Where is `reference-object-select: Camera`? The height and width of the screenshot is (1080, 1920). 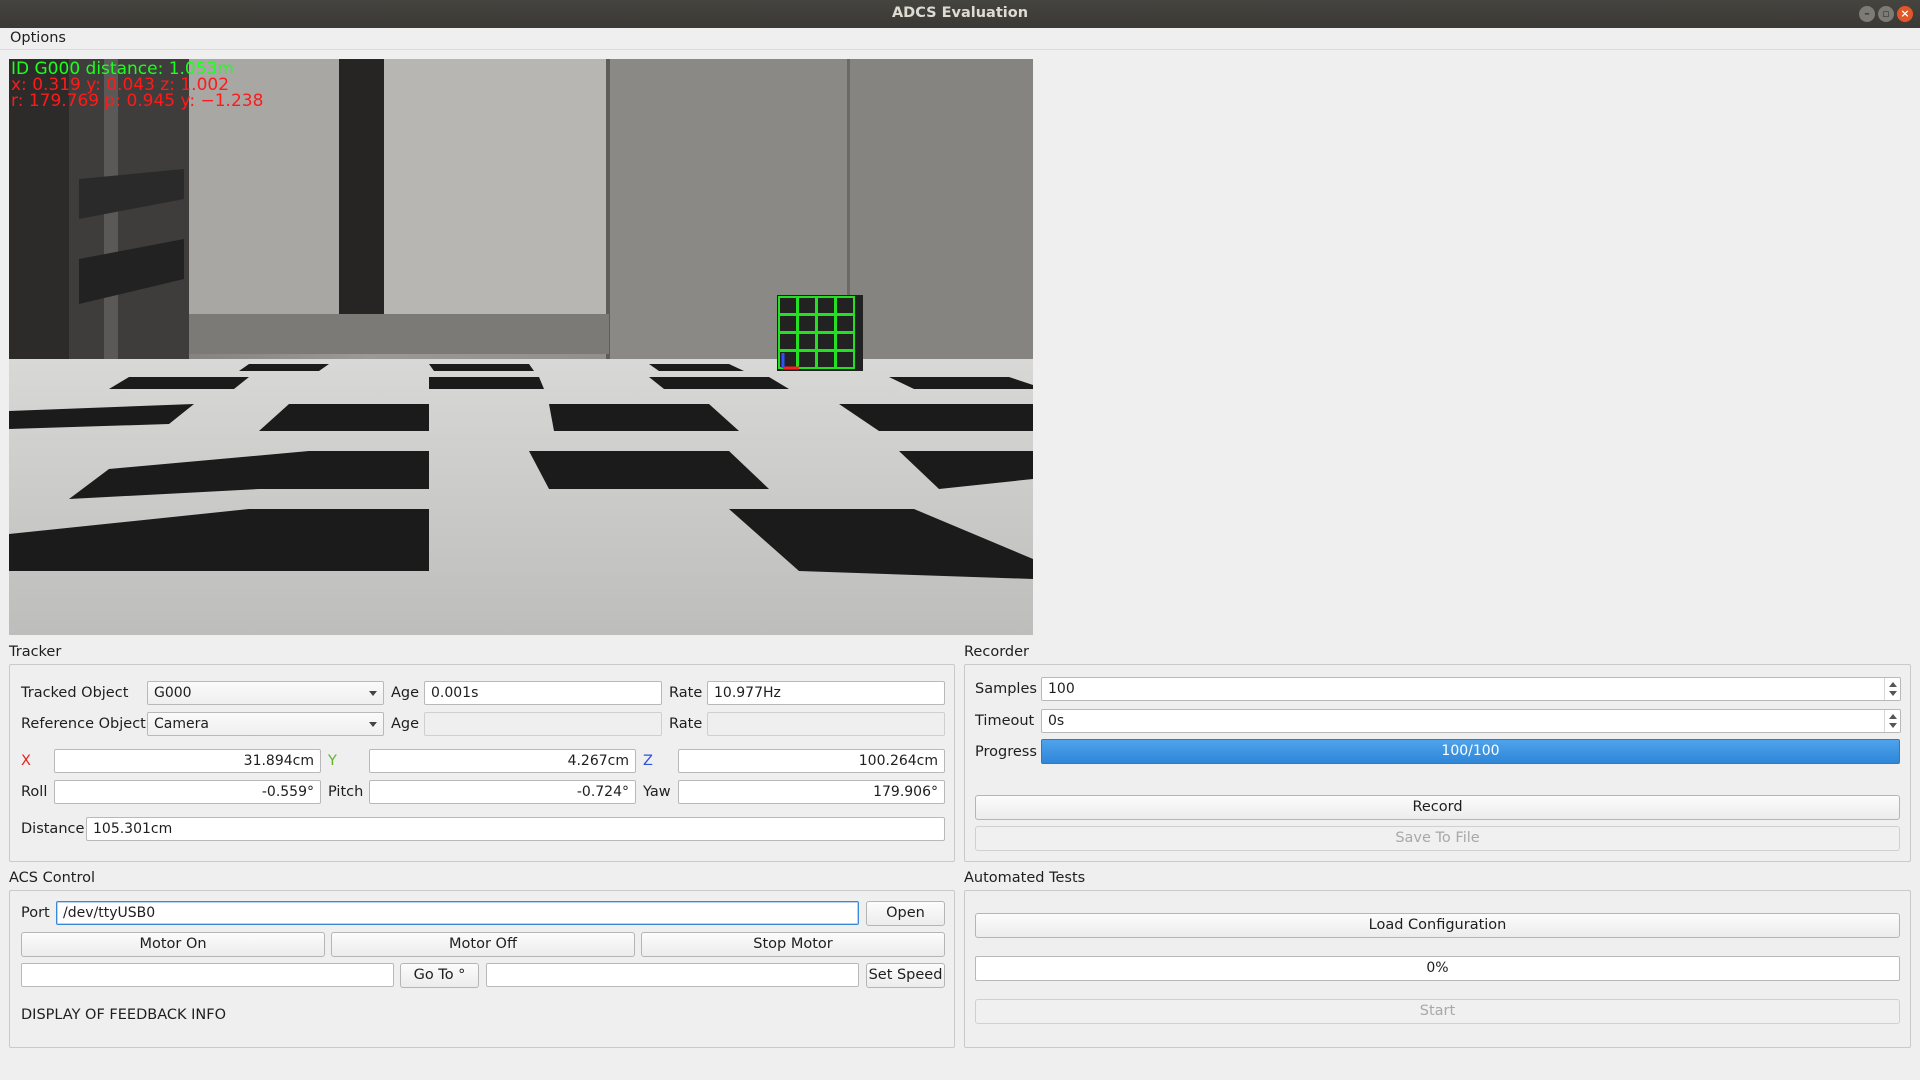
reference-object-select: Camera is located at coordinates (265, 724).